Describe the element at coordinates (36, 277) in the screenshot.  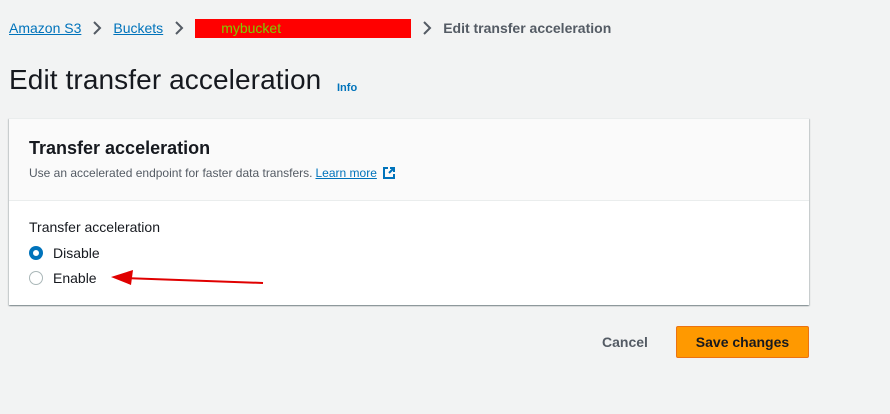
I see `radio-button-unselected` at that location.